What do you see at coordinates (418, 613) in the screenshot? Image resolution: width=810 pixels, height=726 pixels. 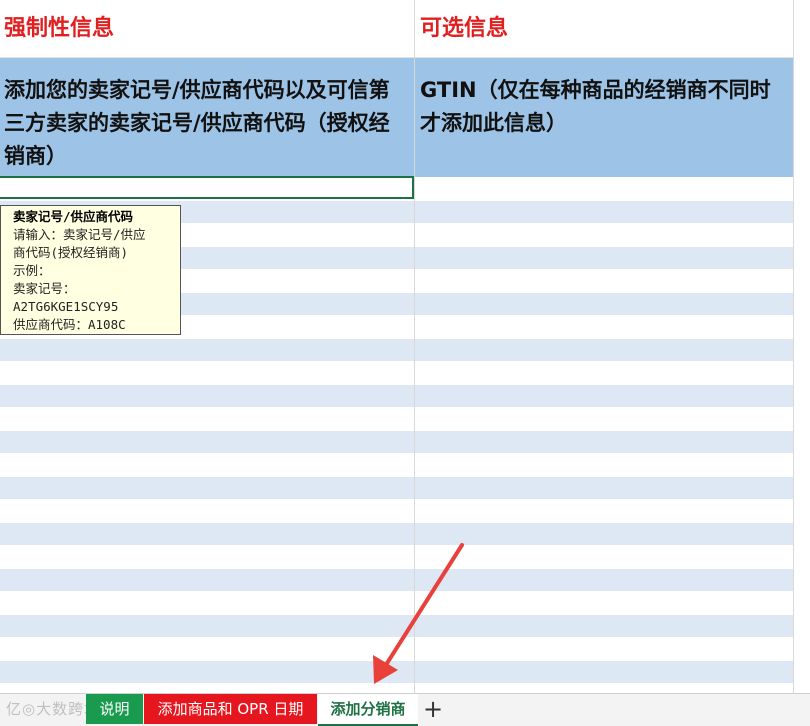 I see `red-arrow-annotation` at bounding box center [418, 613].